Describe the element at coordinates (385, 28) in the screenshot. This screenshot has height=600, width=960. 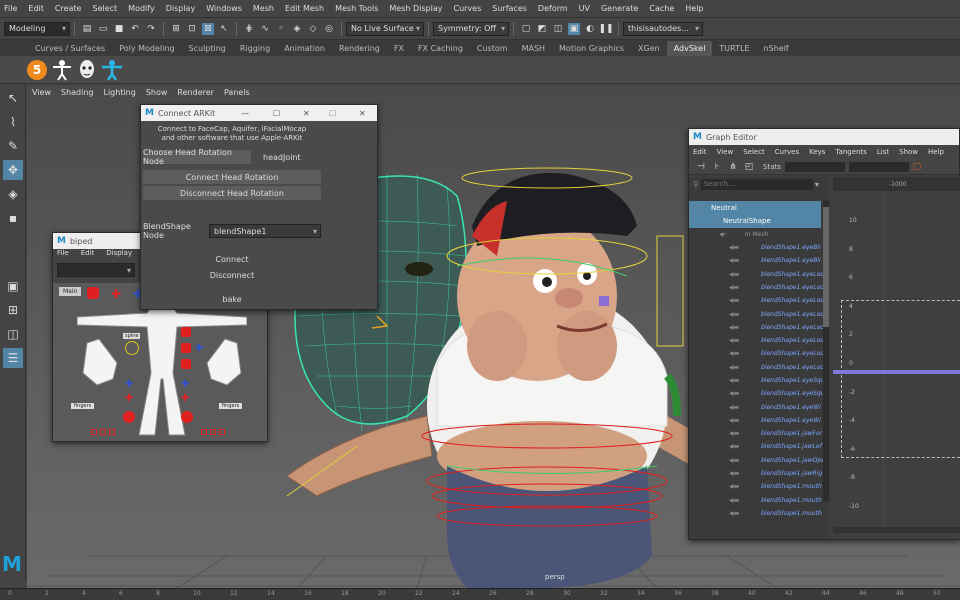
I see `live-surface-field: No Live Surface` at that location.